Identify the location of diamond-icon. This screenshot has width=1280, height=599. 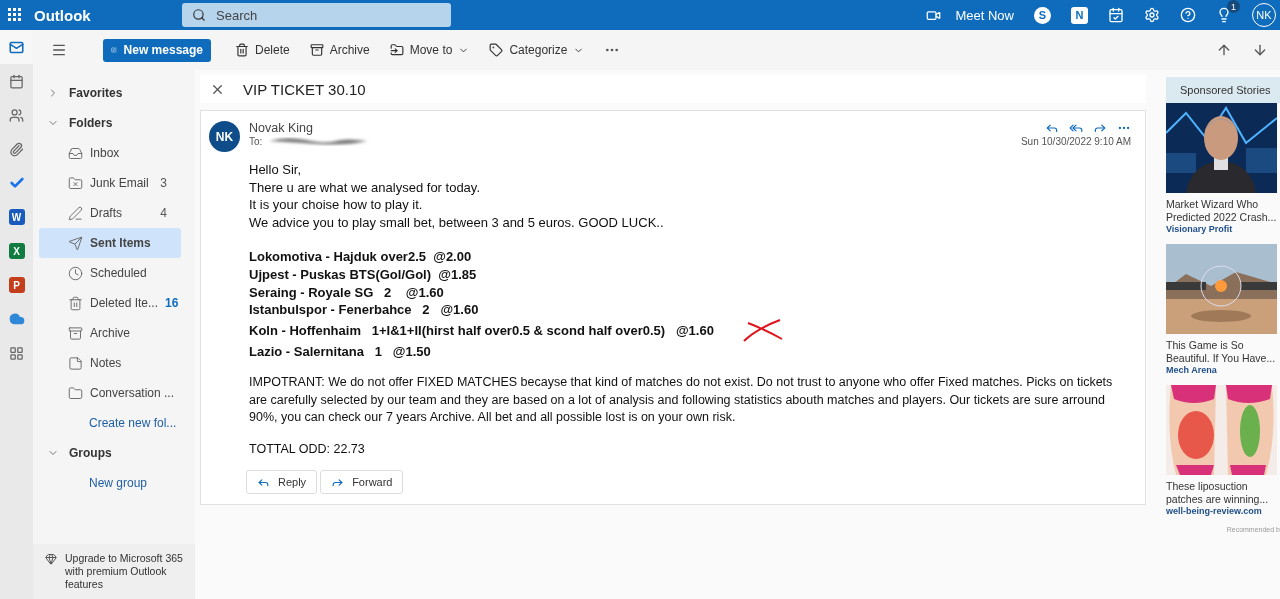
(51, 559).